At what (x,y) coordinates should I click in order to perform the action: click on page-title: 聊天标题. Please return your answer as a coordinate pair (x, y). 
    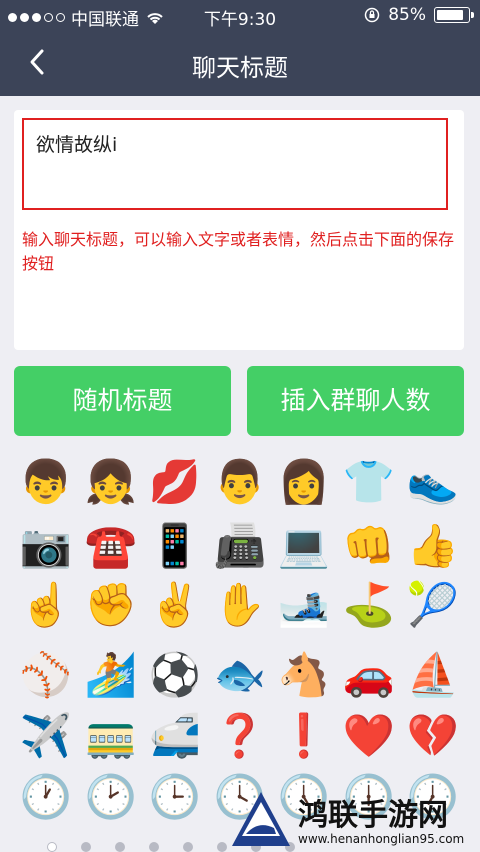
    Looking at the image, I should click on (240, 68).